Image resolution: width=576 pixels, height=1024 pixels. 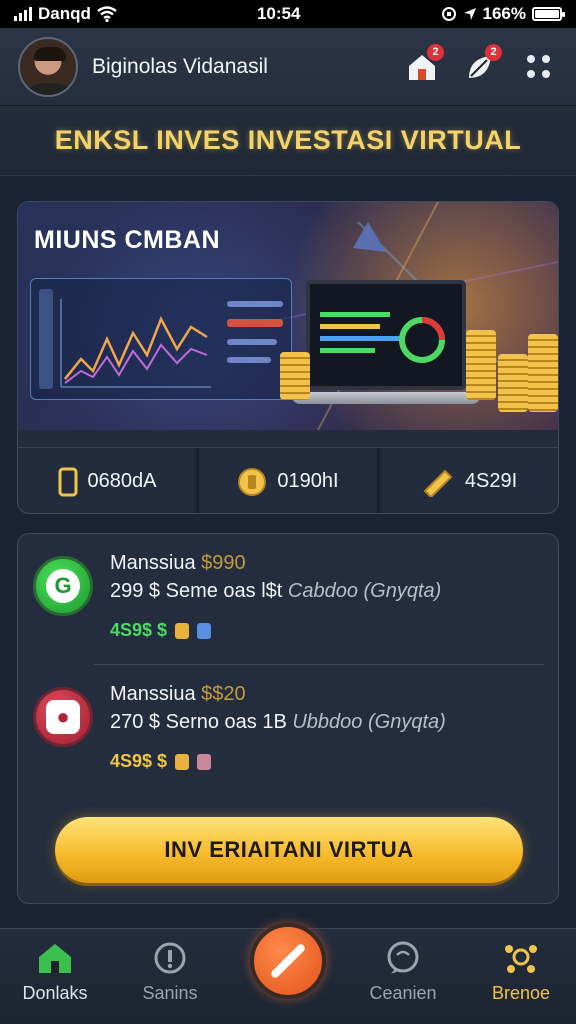 What do you see at coordinates (382, 337) in the screenshot?
I see `bar-chart-graphic` at bounding box center [382, 337].